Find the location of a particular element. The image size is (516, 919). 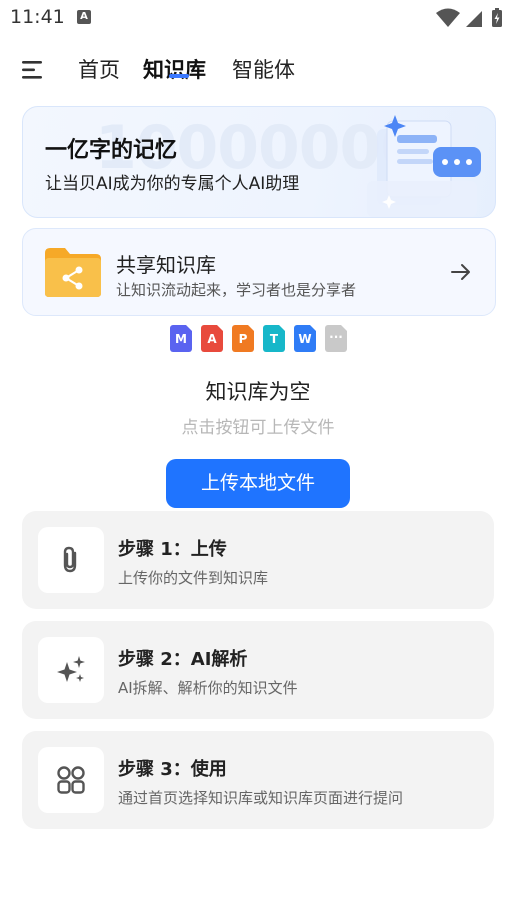

step-description: AI拆解、解析你的知识文件 is located at coordinates (208, 688).